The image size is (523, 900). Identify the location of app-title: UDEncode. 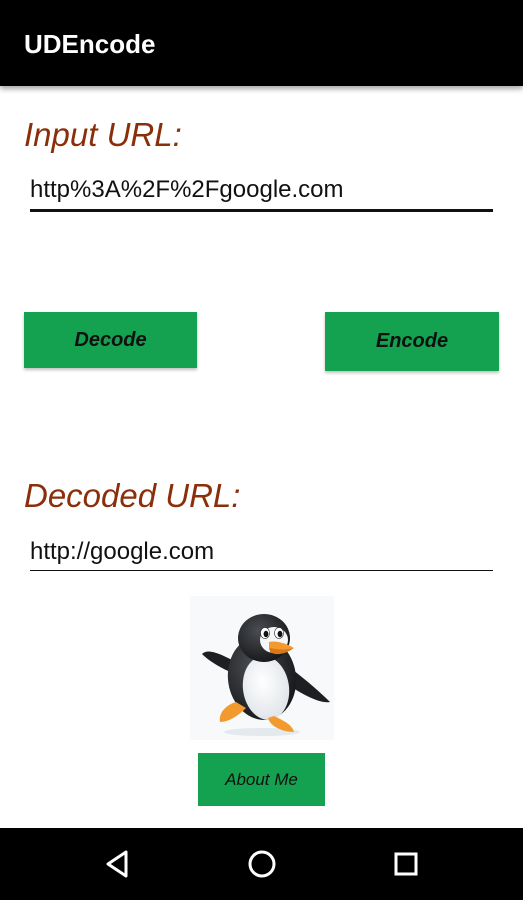
(90, 44).